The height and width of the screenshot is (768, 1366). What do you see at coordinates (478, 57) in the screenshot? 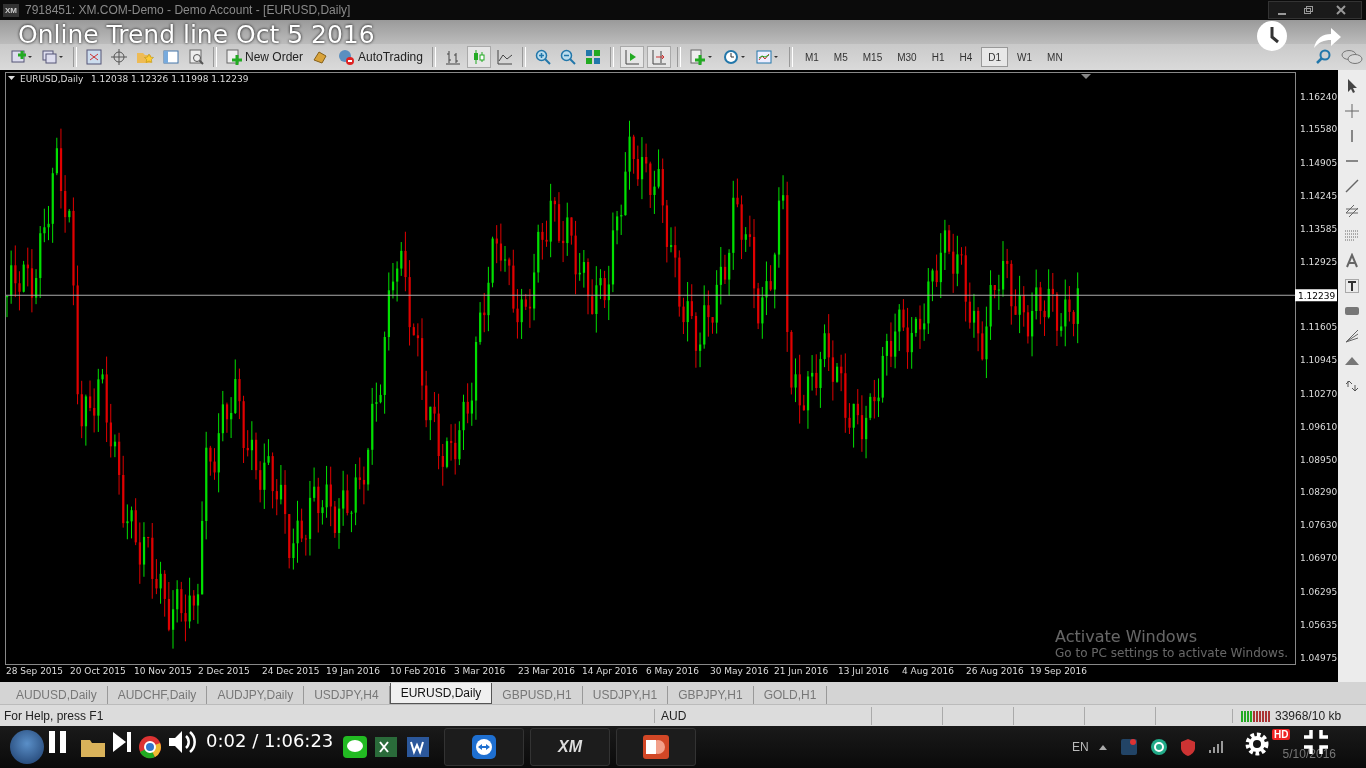
I see `candlestick-icon` at bounding box center [478, 57].